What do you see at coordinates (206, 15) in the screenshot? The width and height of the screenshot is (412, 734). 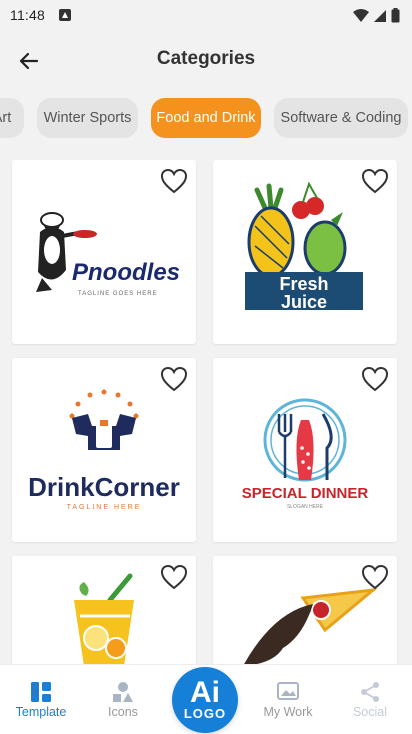 I see `status-bar: 11:48` at bounding box center [206, 15].